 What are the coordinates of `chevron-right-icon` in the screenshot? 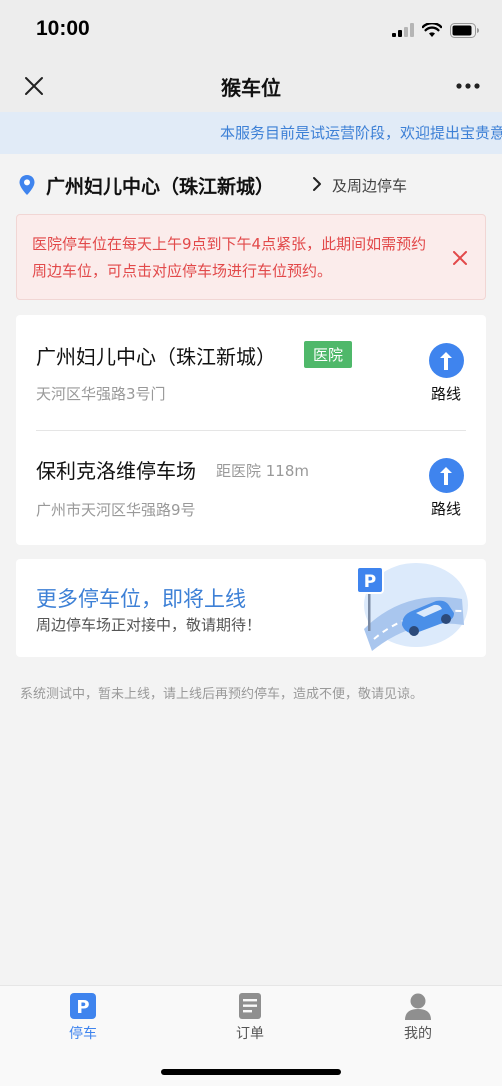 It's located at (317, 184).